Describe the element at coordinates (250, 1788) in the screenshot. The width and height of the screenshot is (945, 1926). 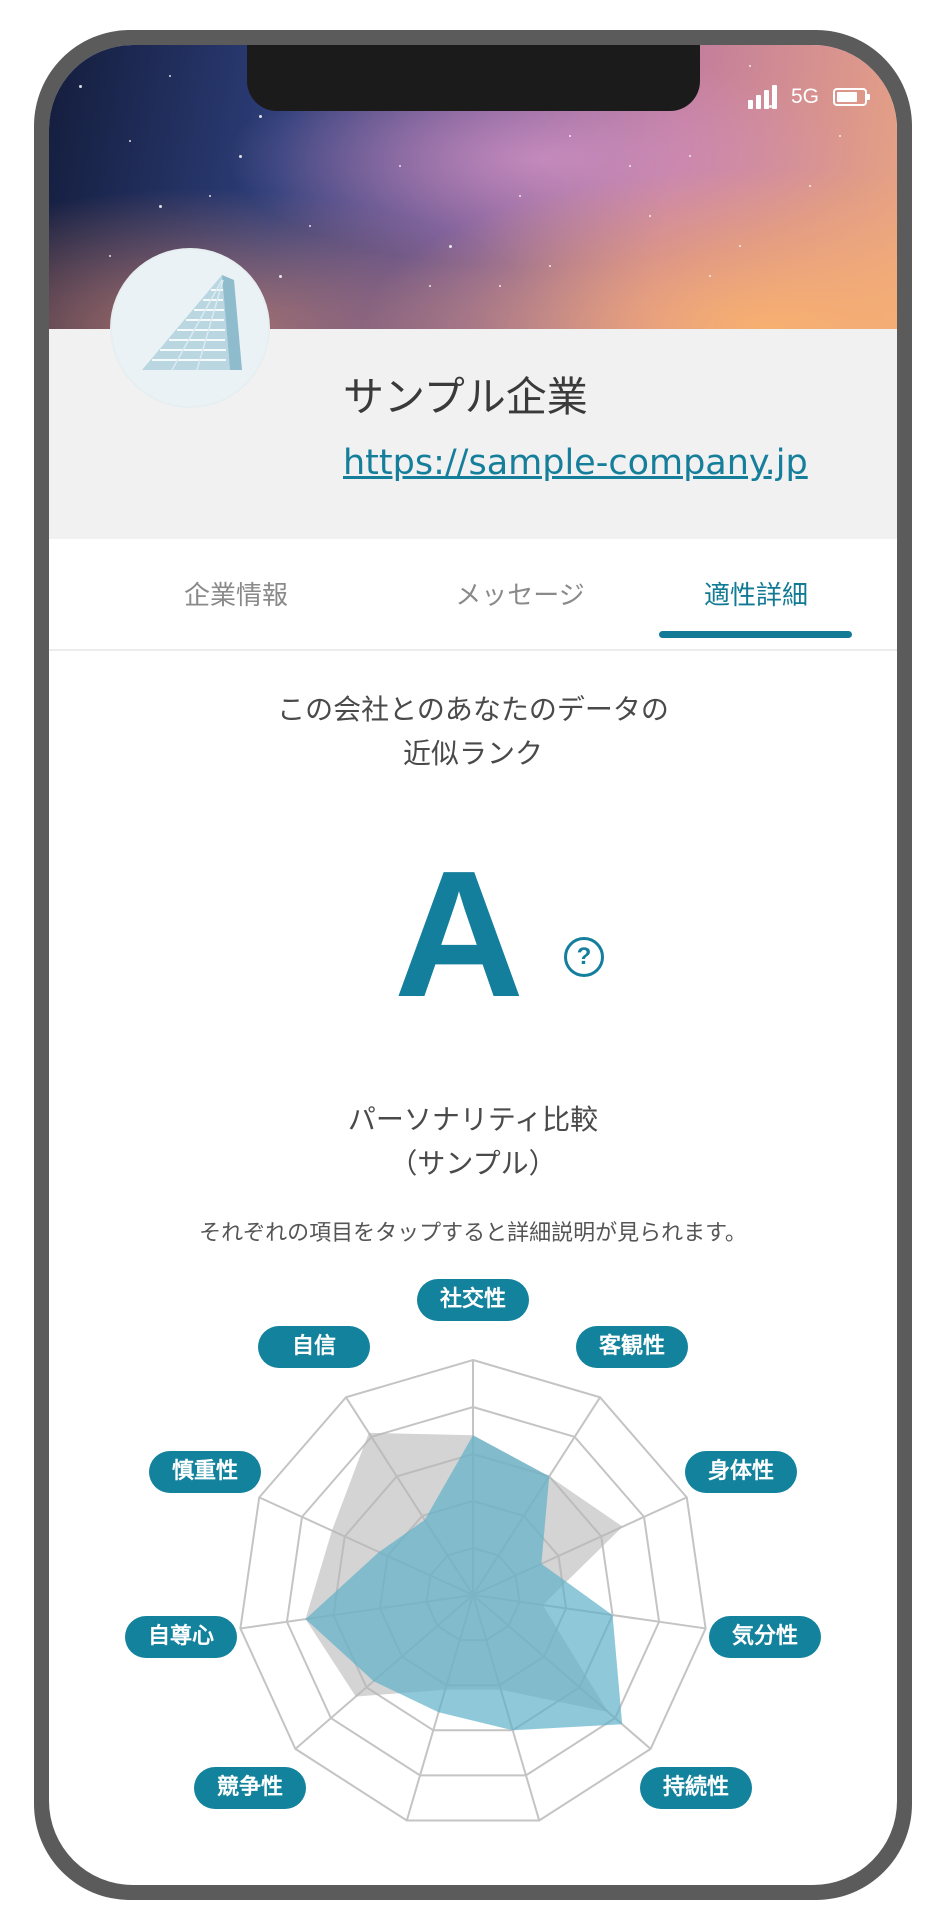
I see `axis-label-competitiveness: 競争性` at that location.